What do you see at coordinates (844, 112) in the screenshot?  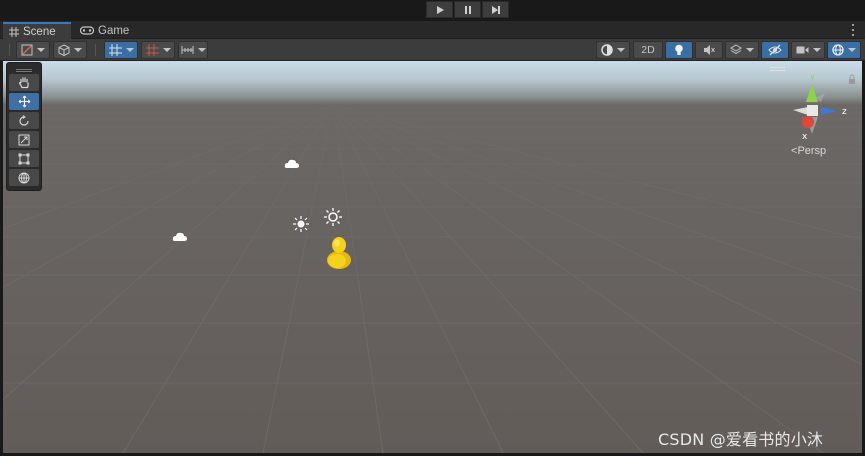 I see `gizmo-z-label: z` at bounding box center [844, 112].